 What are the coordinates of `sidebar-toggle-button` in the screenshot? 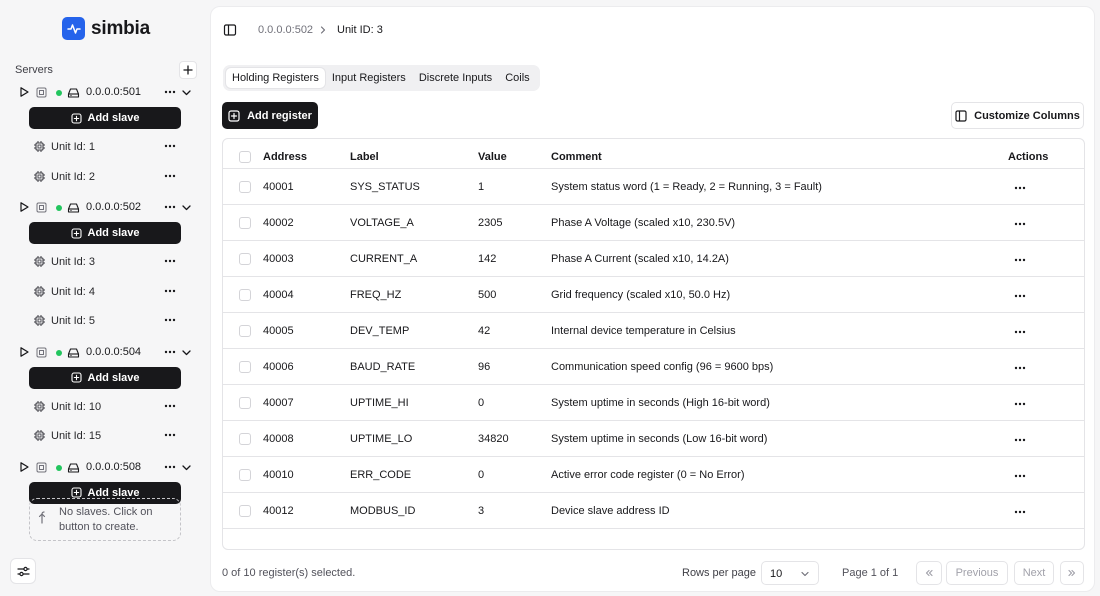 It's located at (230, 30).